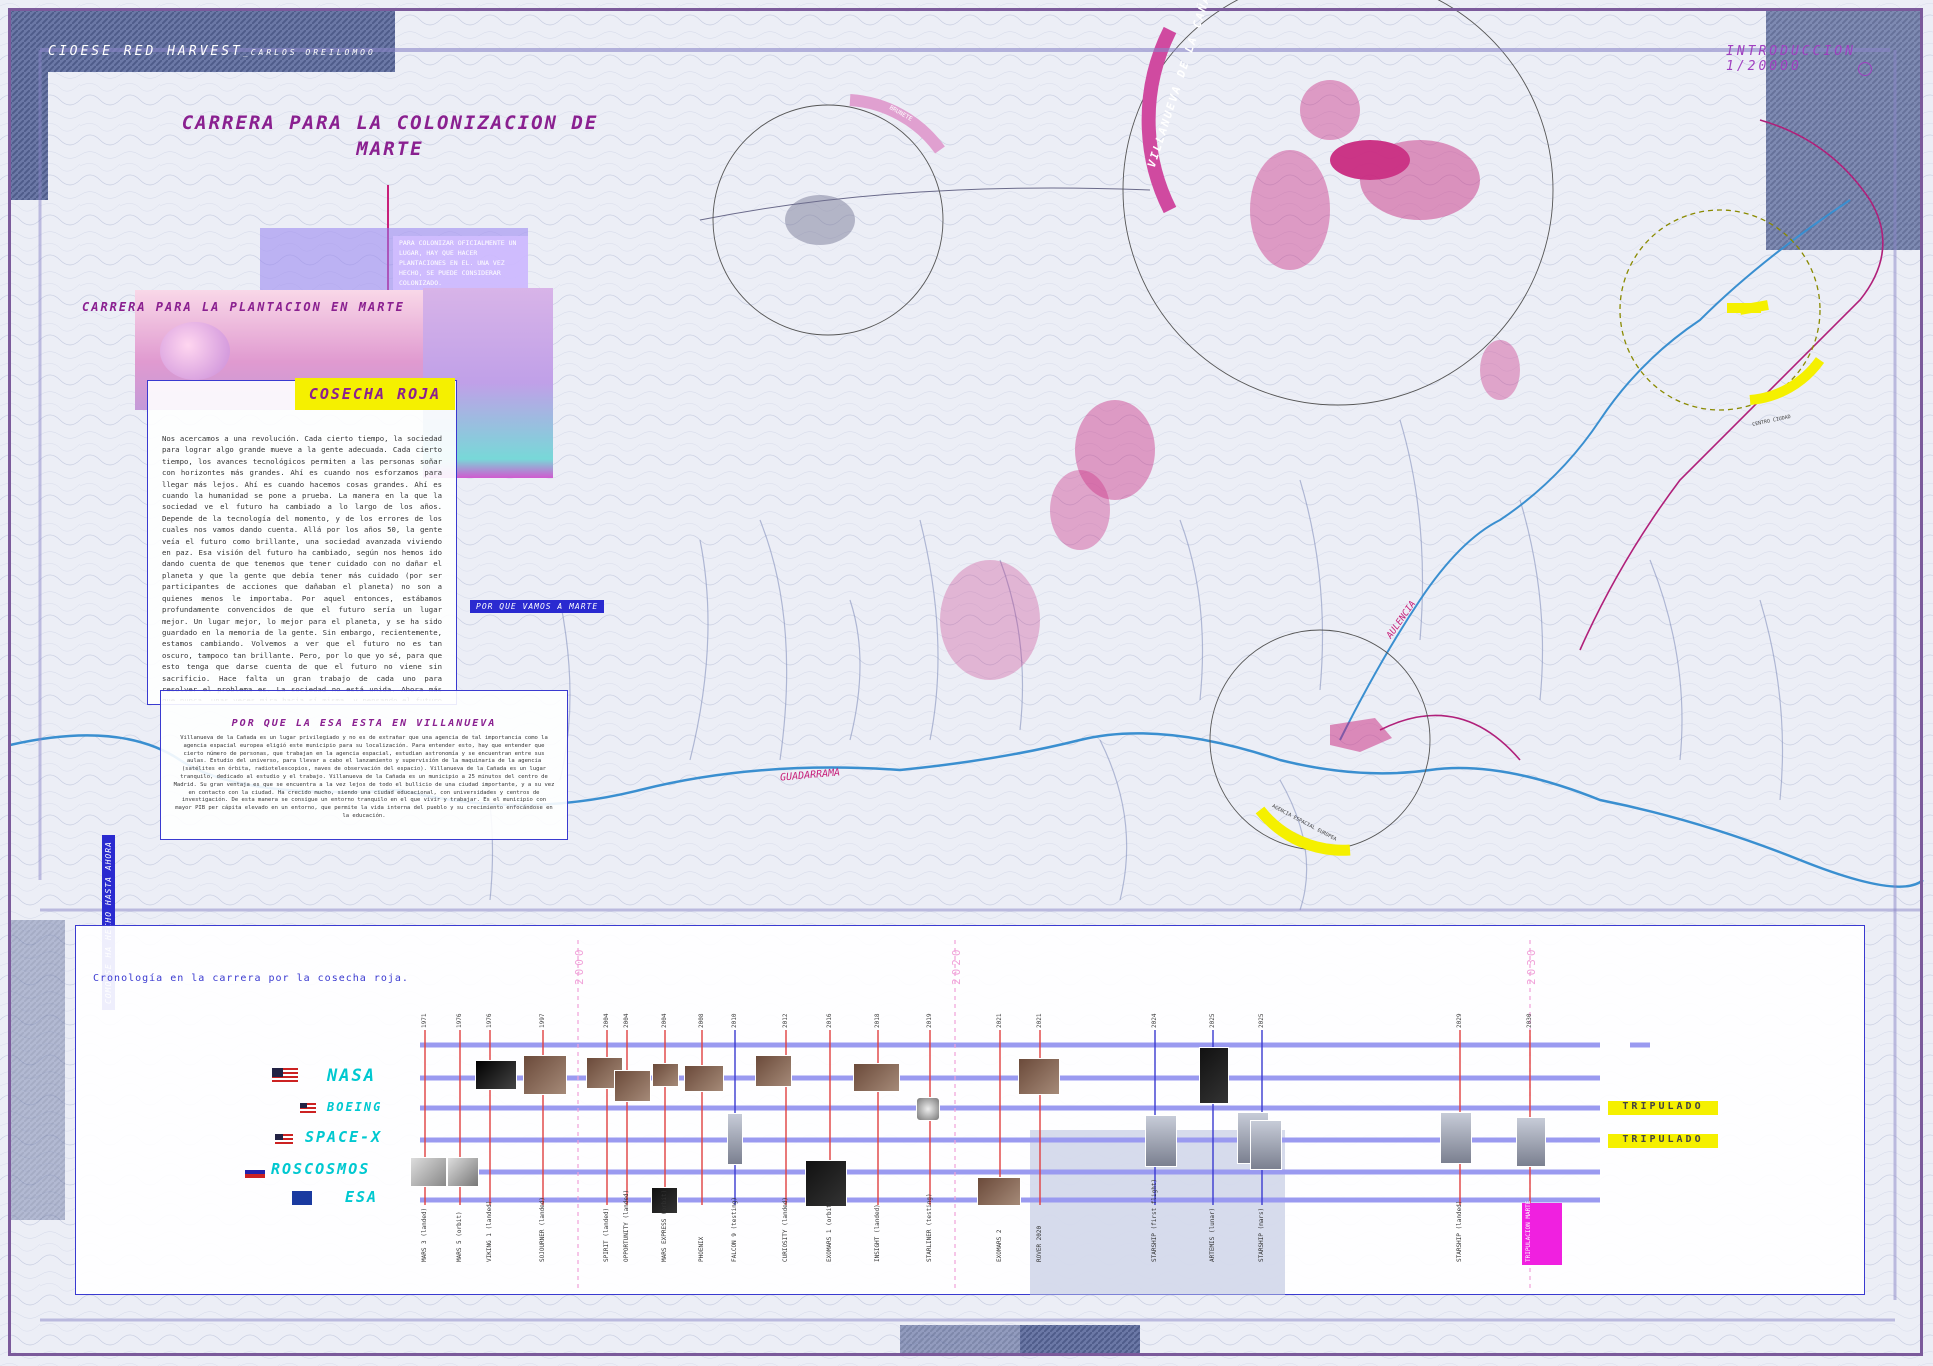  Describe the element at coordinates (664, 1225) in the screenshot. I see `timeline-mission: MARS EXPRESS (orbit)` at that location.